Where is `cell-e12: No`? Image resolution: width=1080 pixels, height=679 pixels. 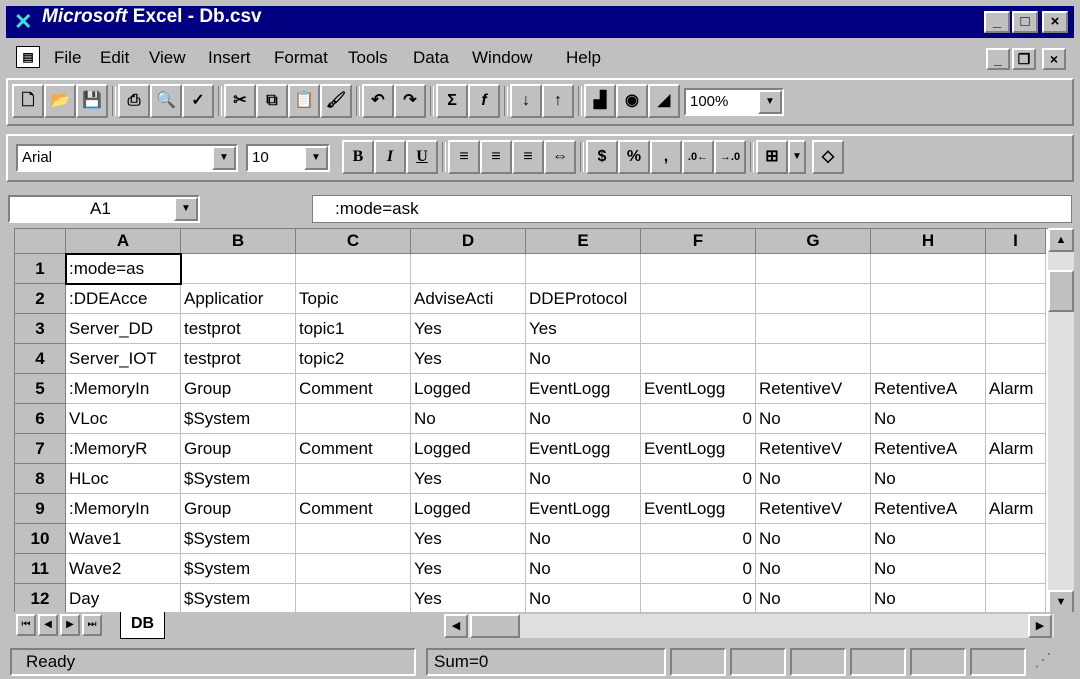
cell-e12: No is located at coordinates (583, 599).